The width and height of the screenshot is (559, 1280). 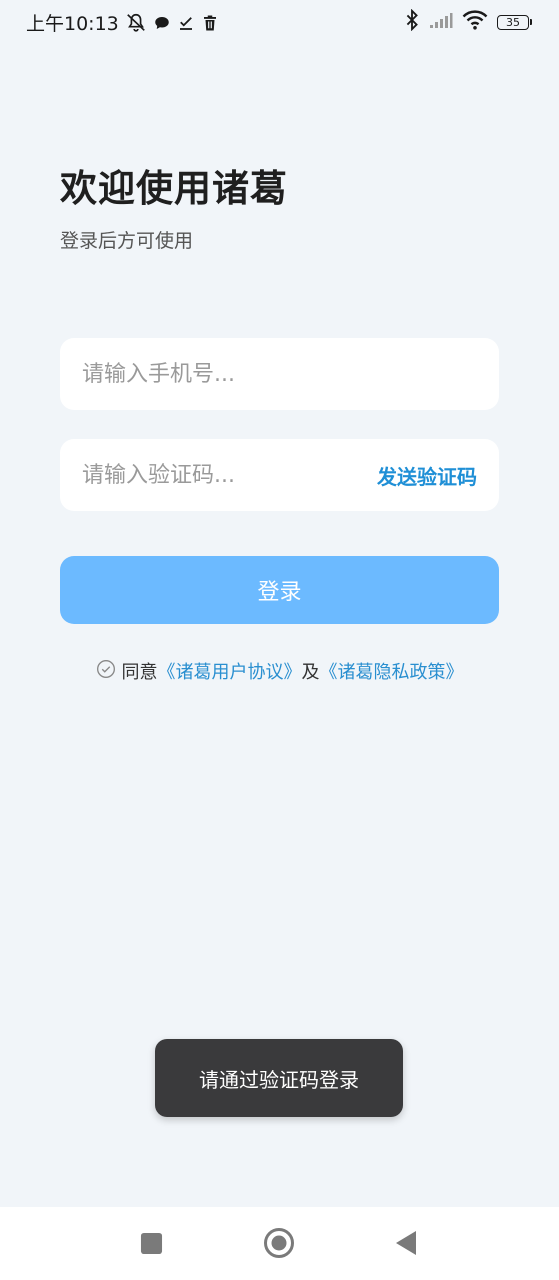 What do you see at coordinates (427, 475) in the screenshot?
I see `send-code-button: 发送验证码` at bounding box center [427, 475].